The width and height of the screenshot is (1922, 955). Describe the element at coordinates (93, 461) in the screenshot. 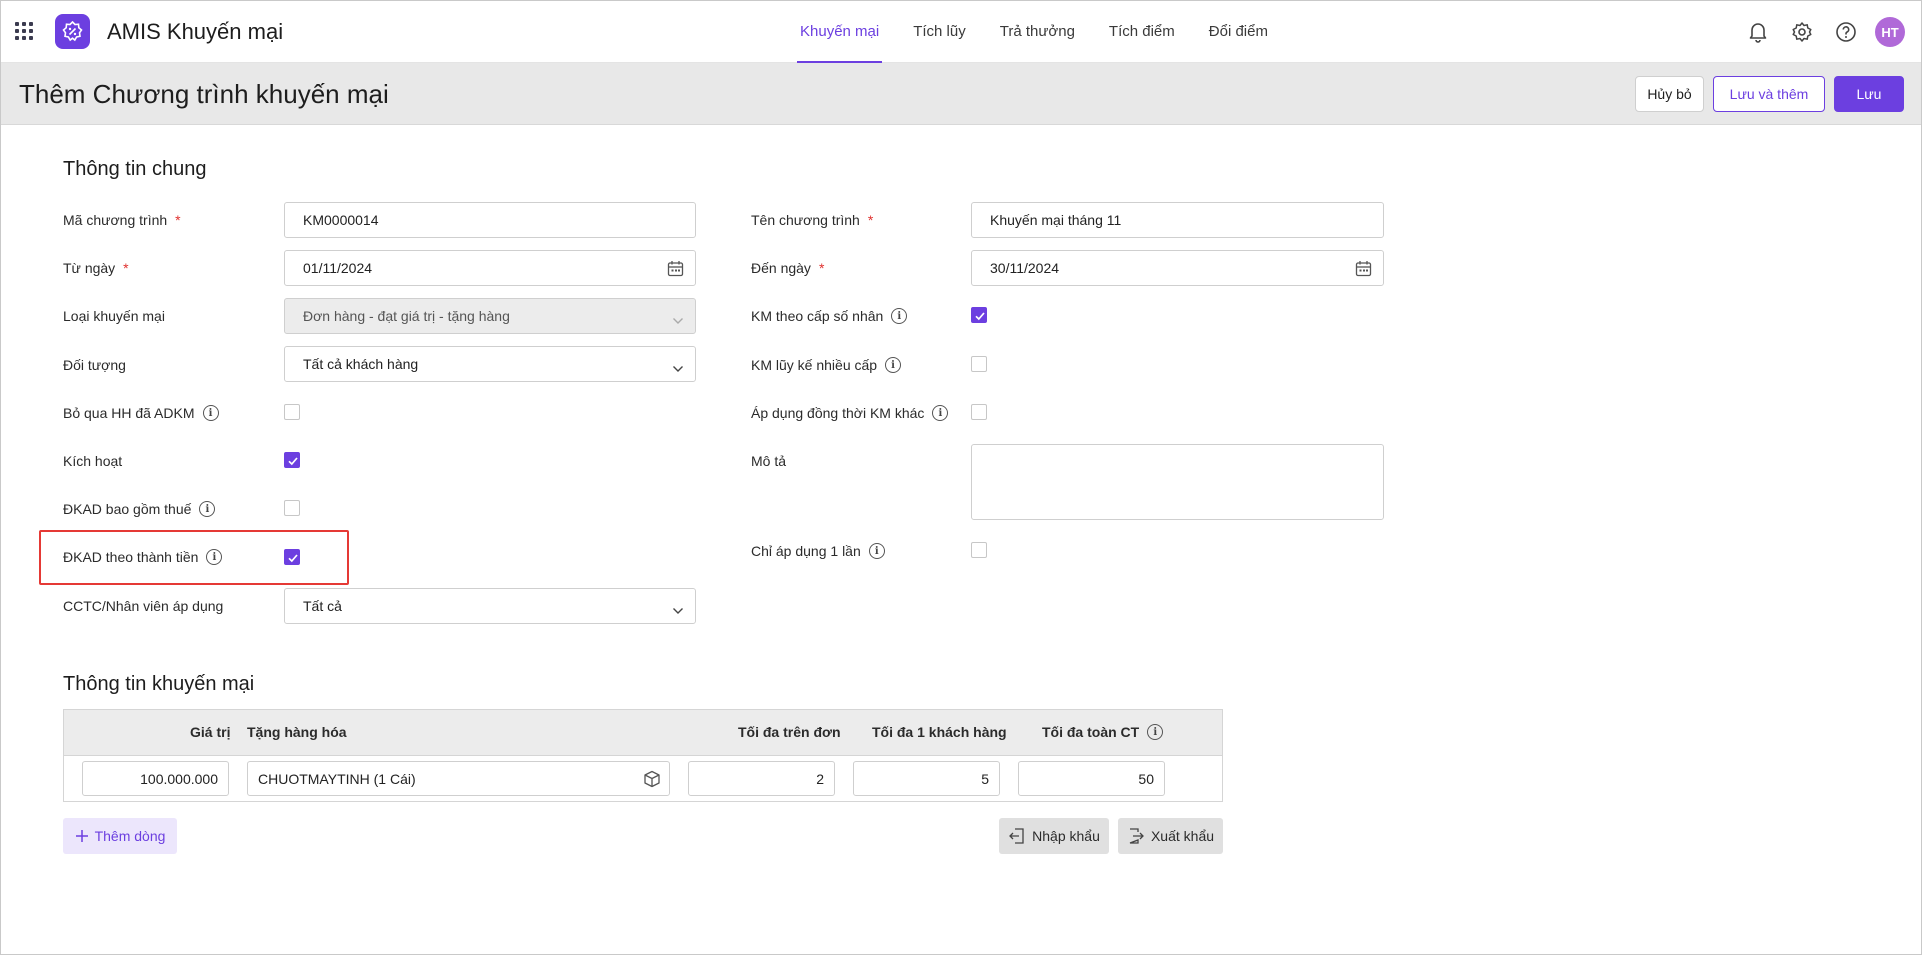

I see `active-label: Kích hoạt` at that location.